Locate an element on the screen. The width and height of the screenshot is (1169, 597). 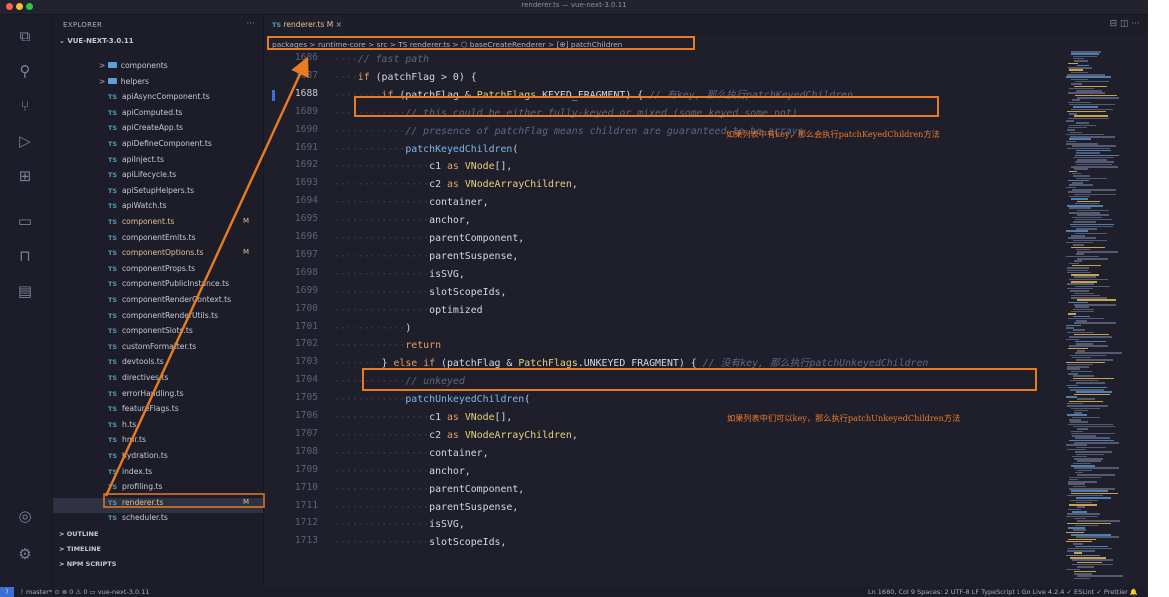
code-line: ················optimized is located at coordinates (408, 310).